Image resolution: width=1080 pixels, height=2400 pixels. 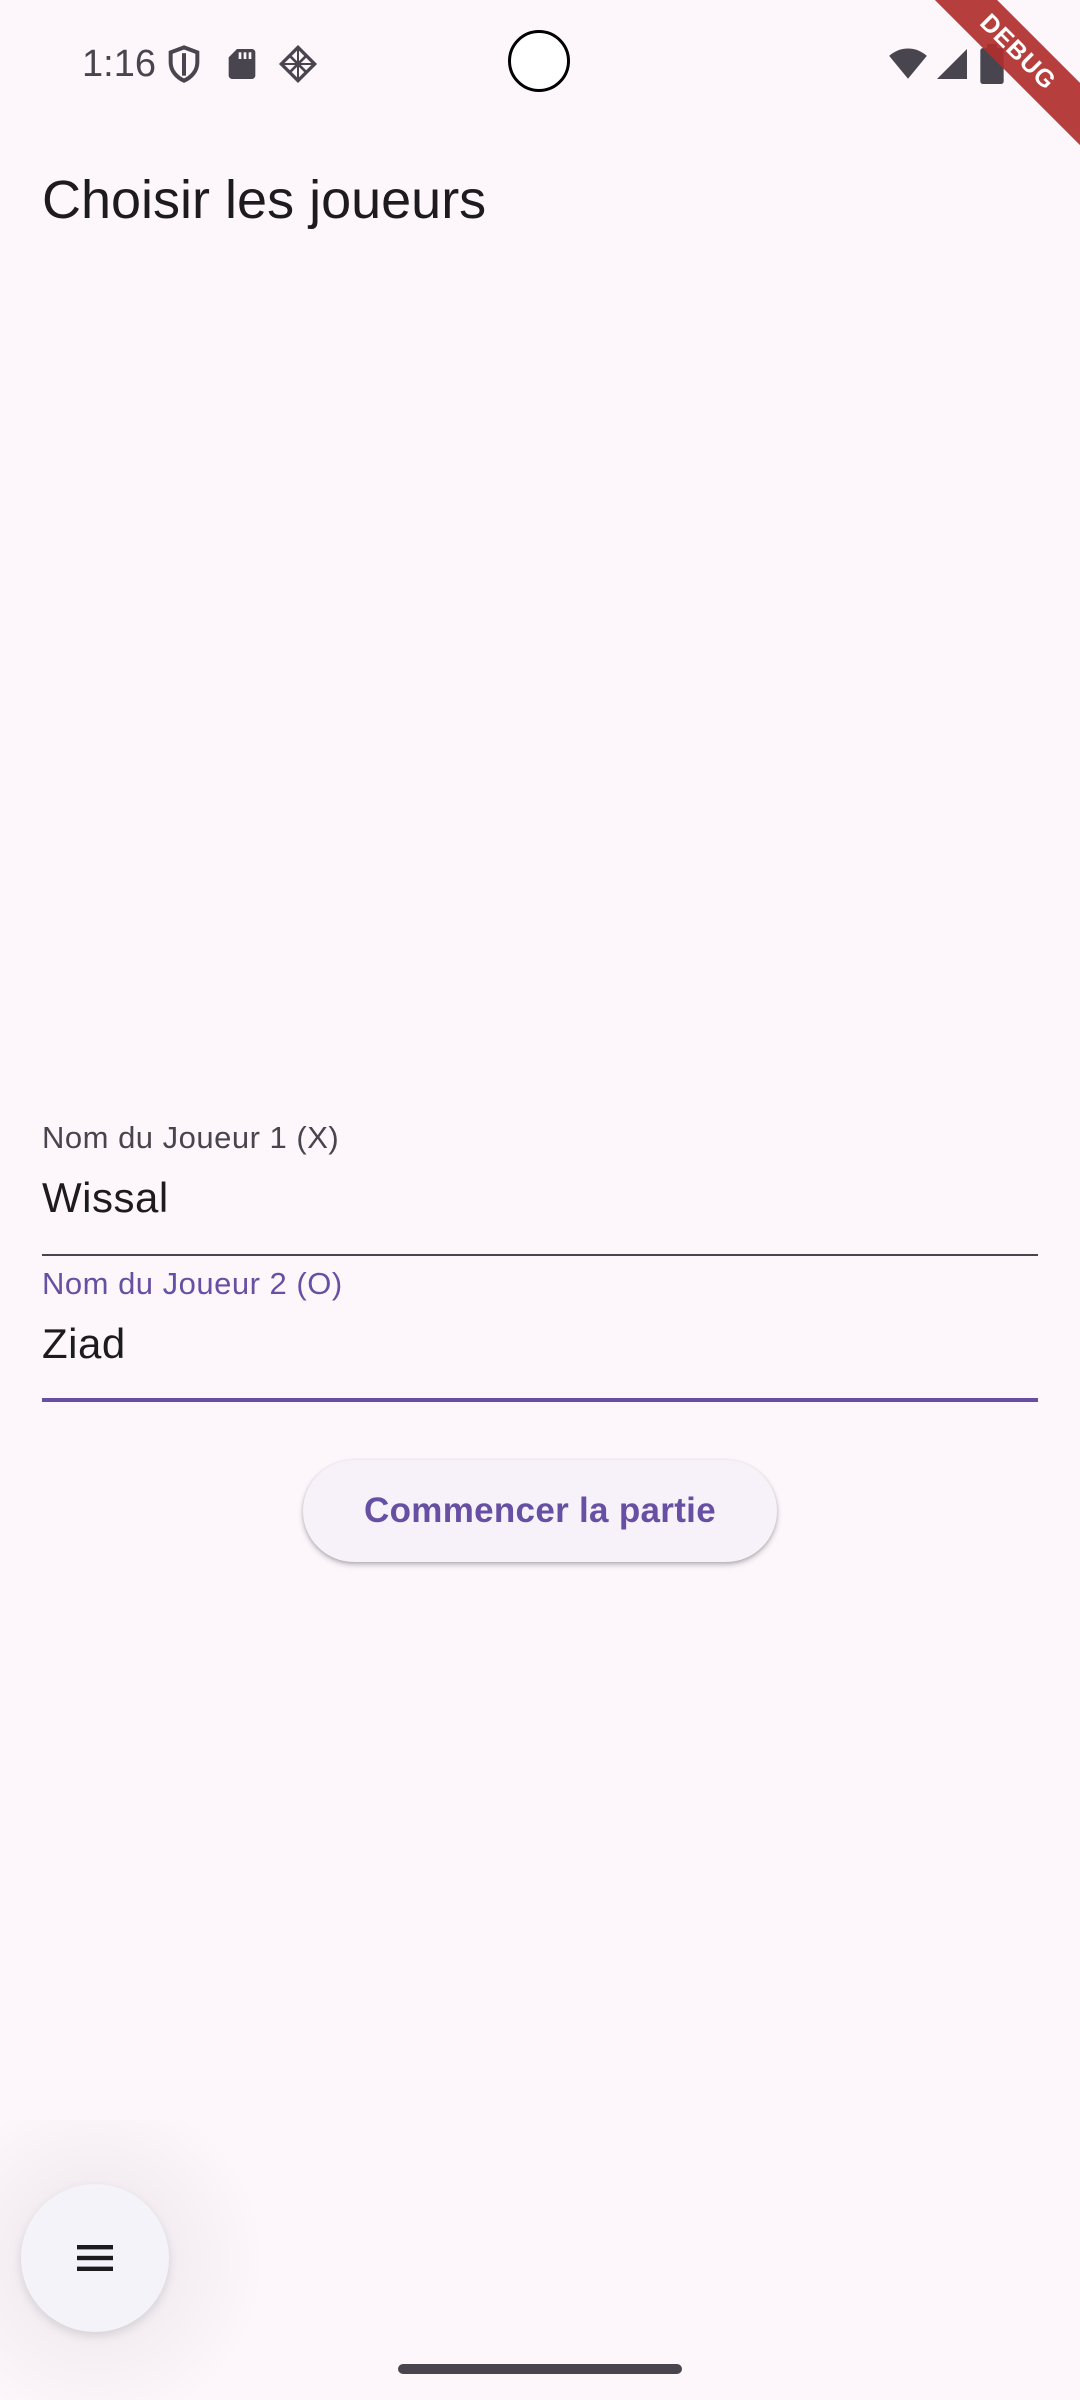 What do you see at coordinates (119, 64) in the screenshot?
I see `status-time: 1:16` at bounding box center [119, 64].